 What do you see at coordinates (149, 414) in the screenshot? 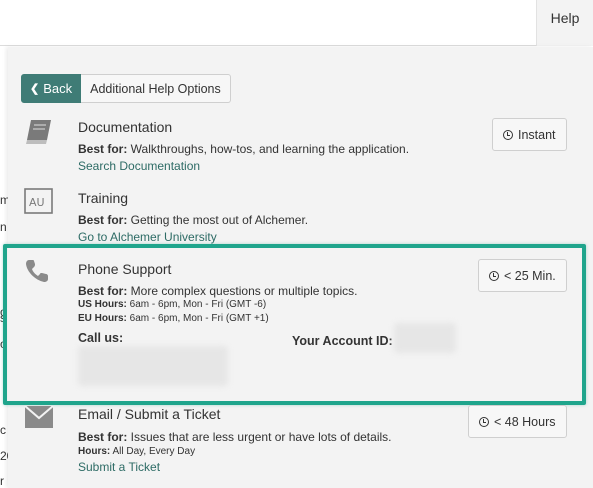
I see `email-title: Email / Submit a Ticket` at bounding box center [149, 414].